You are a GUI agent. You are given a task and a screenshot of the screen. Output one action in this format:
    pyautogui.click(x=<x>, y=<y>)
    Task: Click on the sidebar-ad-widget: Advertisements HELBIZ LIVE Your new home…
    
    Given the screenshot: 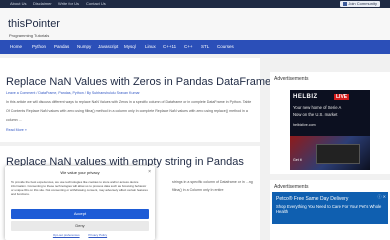 What is the action you would take?
    pyautogui.click(x=330, y=123)
    